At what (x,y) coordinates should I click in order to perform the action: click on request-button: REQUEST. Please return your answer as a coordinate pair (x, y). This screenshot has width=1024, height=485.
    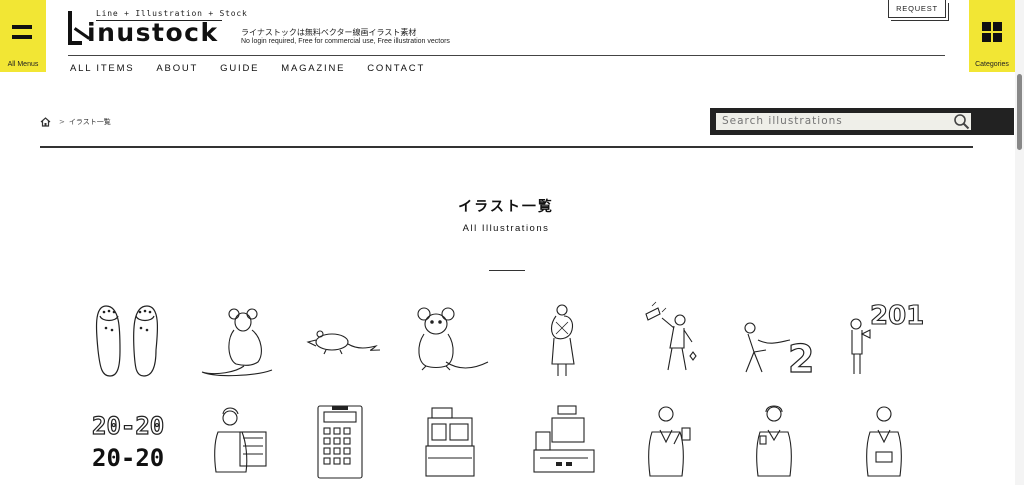
    Looking at the image, I should click on (917, 9).